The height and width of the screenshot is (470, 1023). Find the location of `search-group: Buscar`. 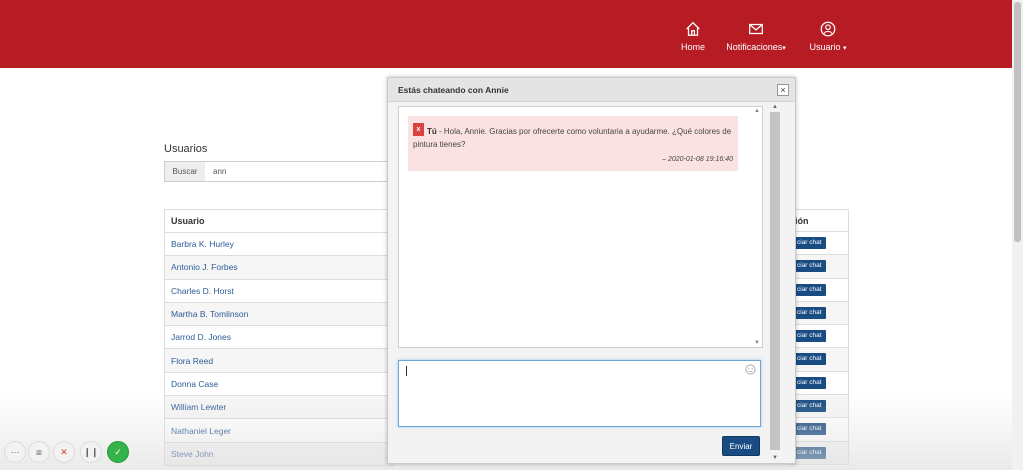

search-group: Buscar is located at coordinates (279, 171).